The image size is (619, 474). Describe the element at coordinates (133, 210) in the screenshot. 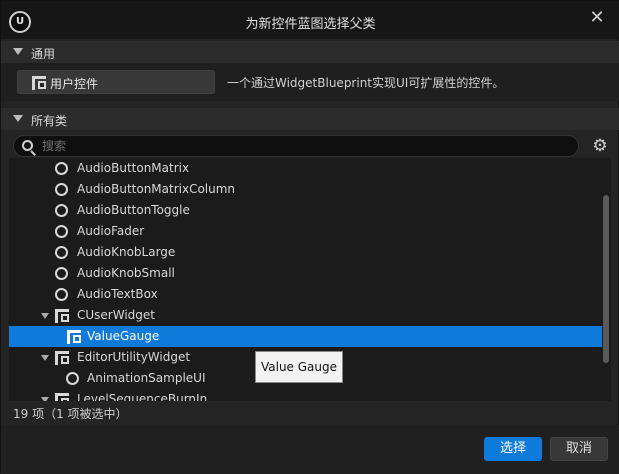

I see `tree-item-label: AudioButtonToggle` at that location.